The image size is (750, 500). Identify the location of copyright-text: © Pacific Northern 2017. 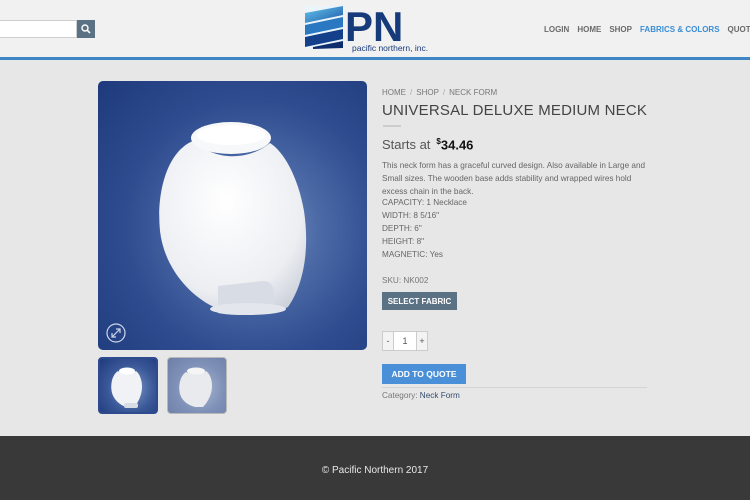
(375, 470).